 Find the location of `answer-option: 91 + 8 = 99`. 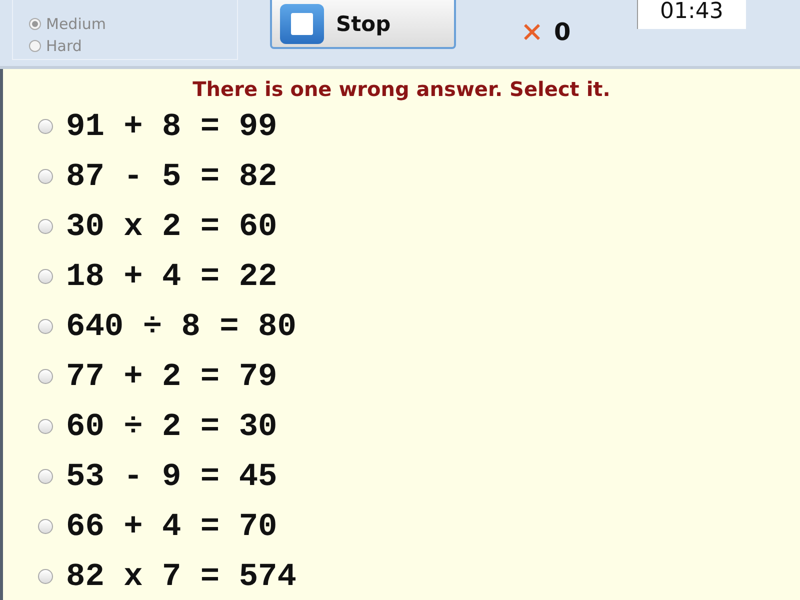

answer-option: 91 + 8 = 99 is located at coordinates (401, 126).